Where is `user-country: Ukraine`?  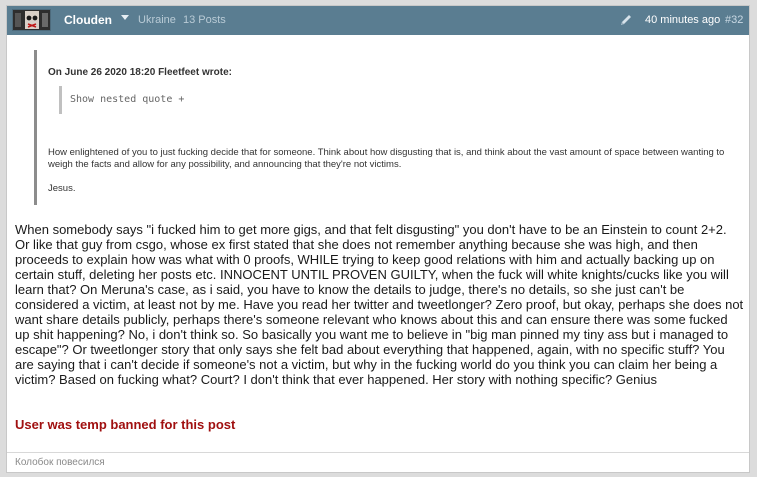 user-country: Ukraine is located at coordinates (157, 20).